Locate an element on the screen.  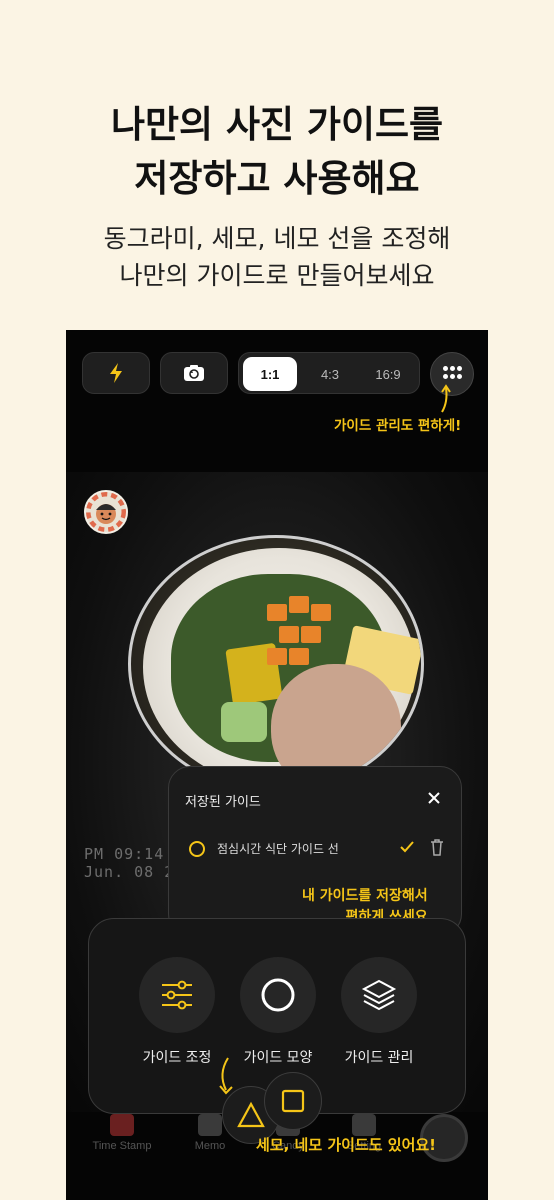
gear-icon is located at coordinates (364, 1125).